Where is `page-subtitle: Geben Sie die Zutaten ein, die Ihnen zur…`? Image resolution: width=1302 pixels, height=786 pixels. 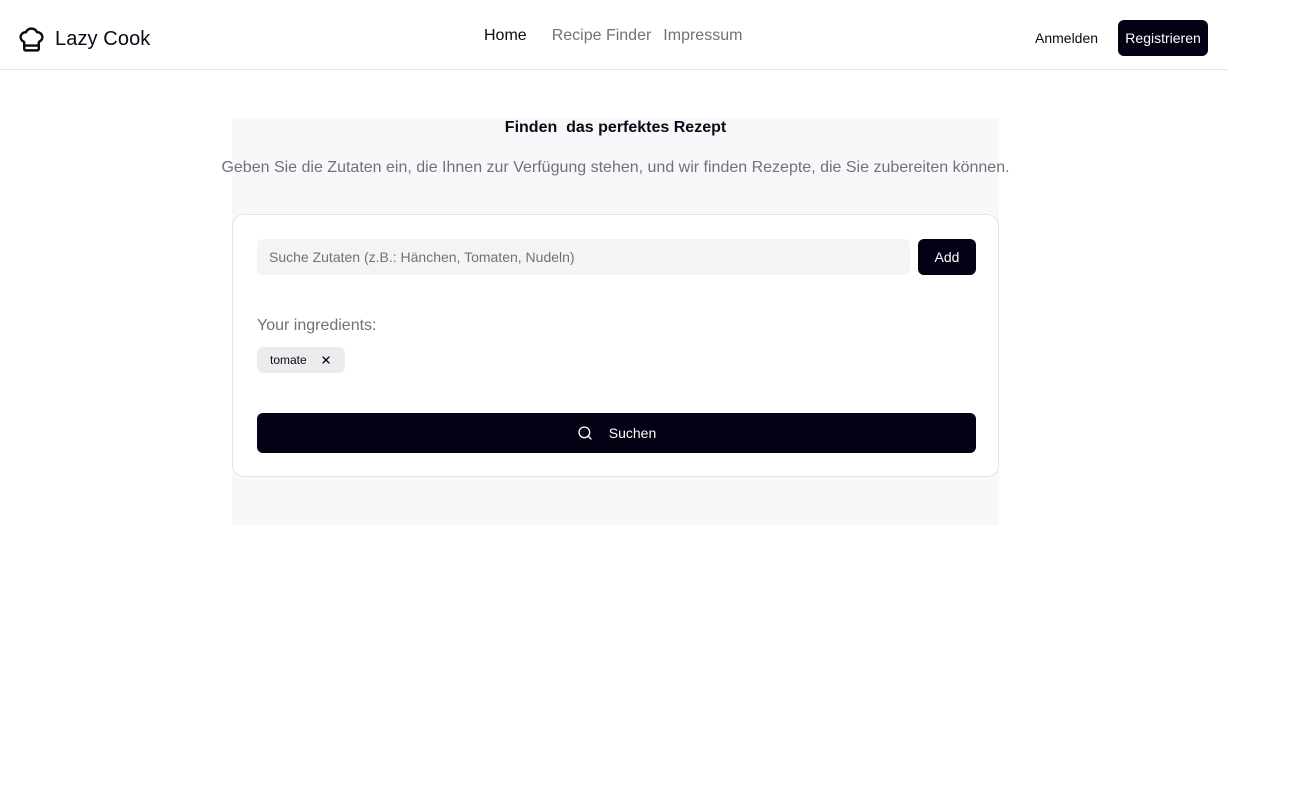
page-subtitle: Geben Sie die Zutaten ein, die Ihnen zur… is located at coordinates (615, 167).